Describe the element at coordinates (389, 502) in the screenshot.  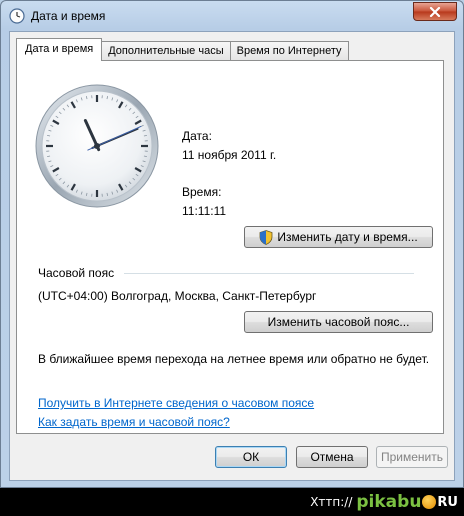
I see `watermark-brand: pikabu` at that location.